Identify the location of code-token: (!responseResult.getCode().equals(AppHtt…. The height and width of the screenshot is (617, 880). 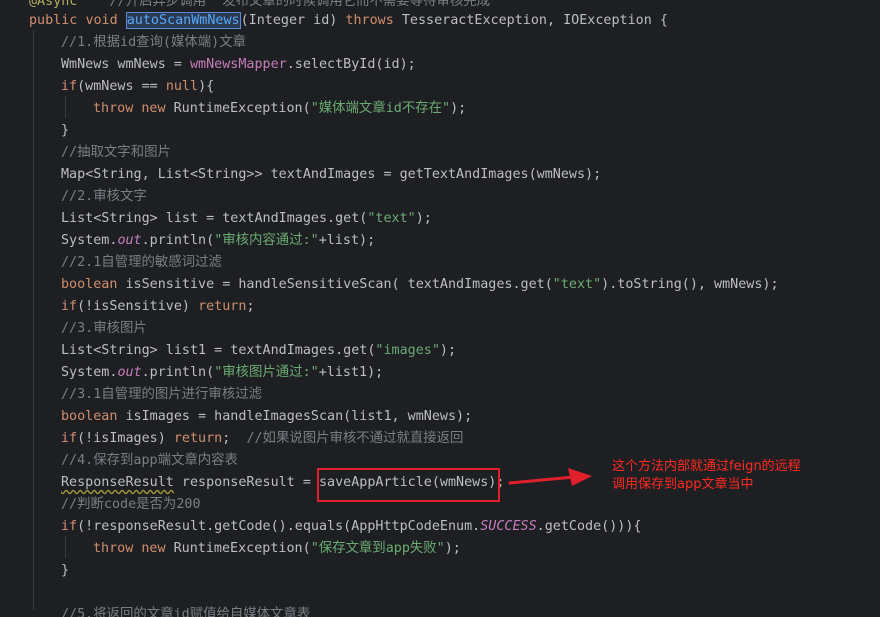
(279, 526).